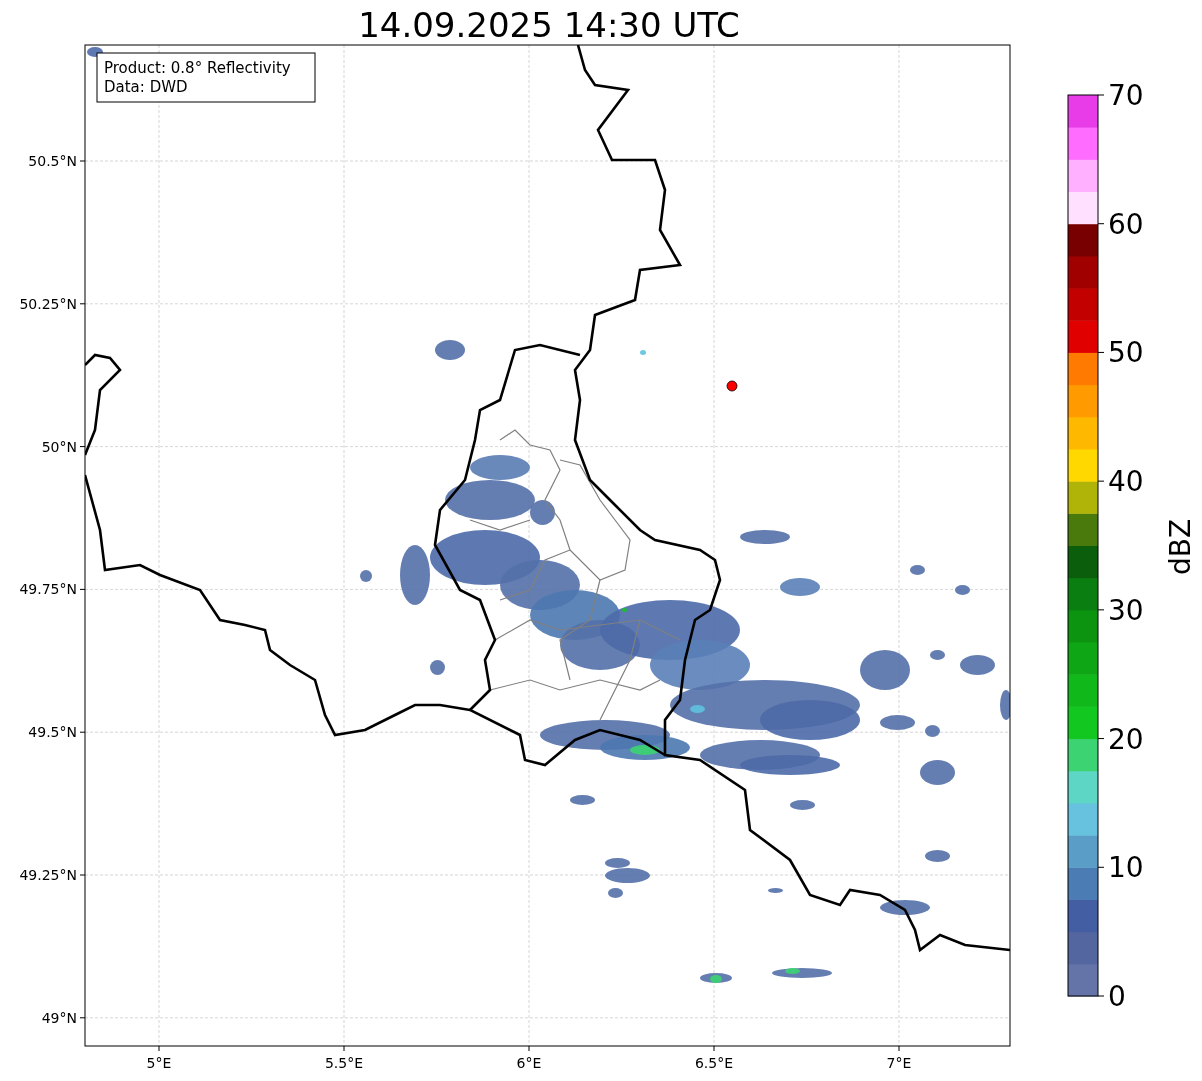  I want to click on longitude-label: 5°E, so click(159, 1063).